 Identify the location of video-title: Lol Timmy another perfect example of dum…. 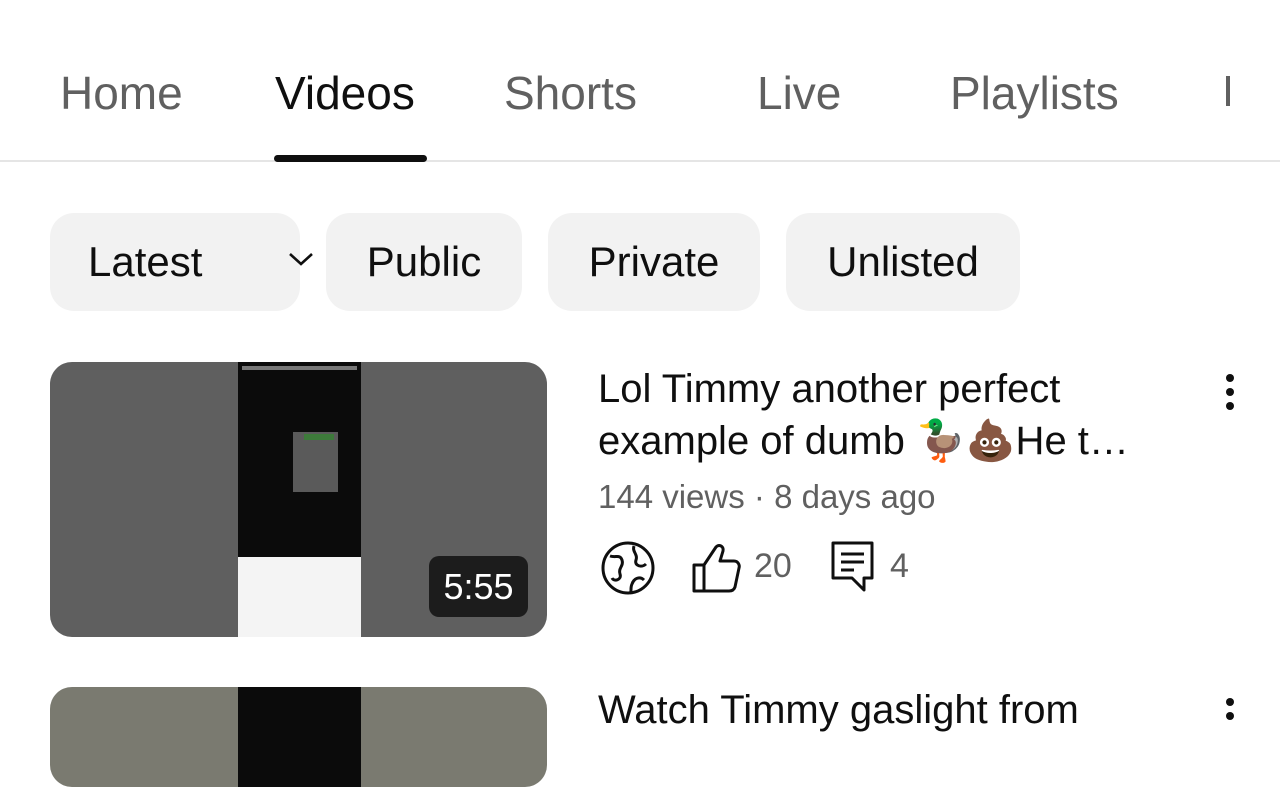
(898, 415).